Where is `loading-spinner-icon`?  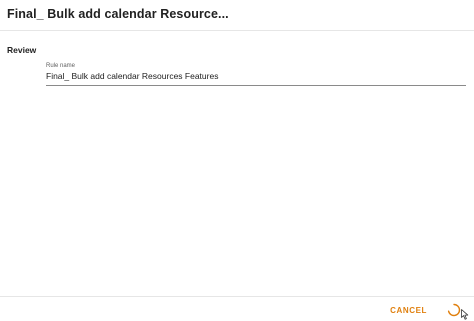
loading-spinner-icon is located at coordinates (454, 310).